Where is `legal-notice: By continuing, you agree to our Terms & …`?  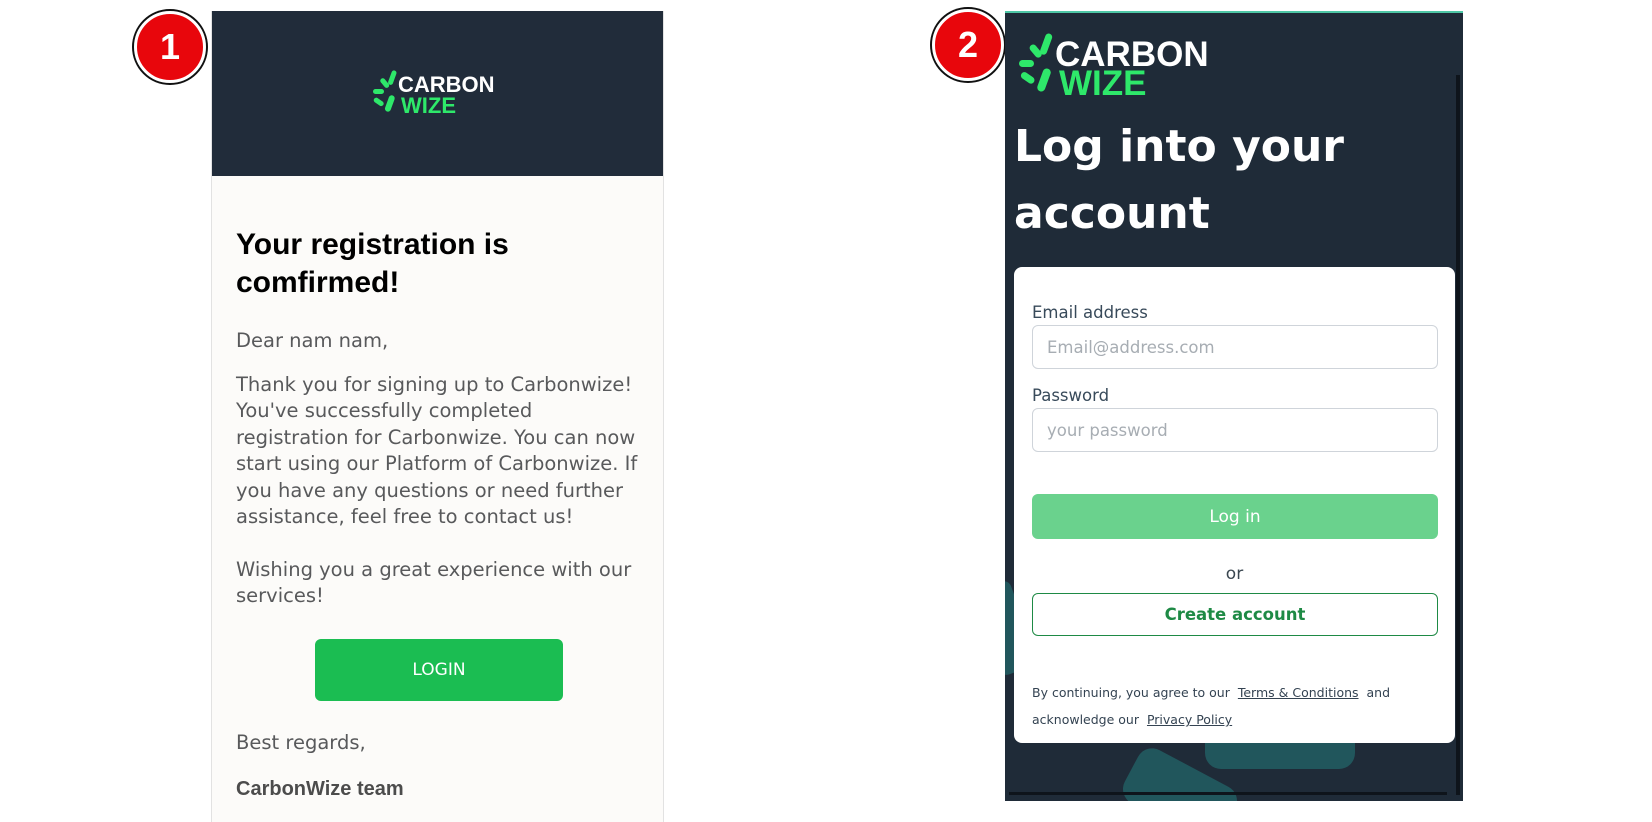
legal-notice: By continuing, you agree to our Terms & … is located at coordinates (1237, 706).